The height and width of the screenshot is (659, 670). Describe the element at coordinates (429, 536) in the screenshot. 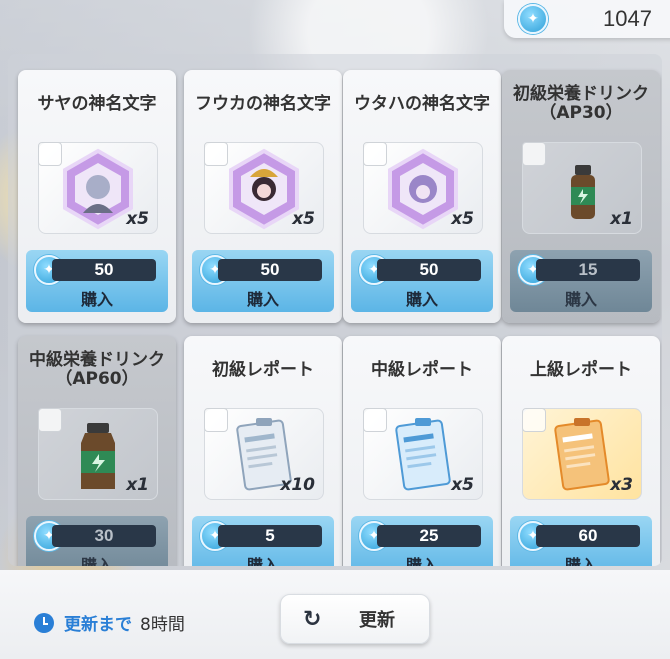

I see `item-price: 25` at that location.